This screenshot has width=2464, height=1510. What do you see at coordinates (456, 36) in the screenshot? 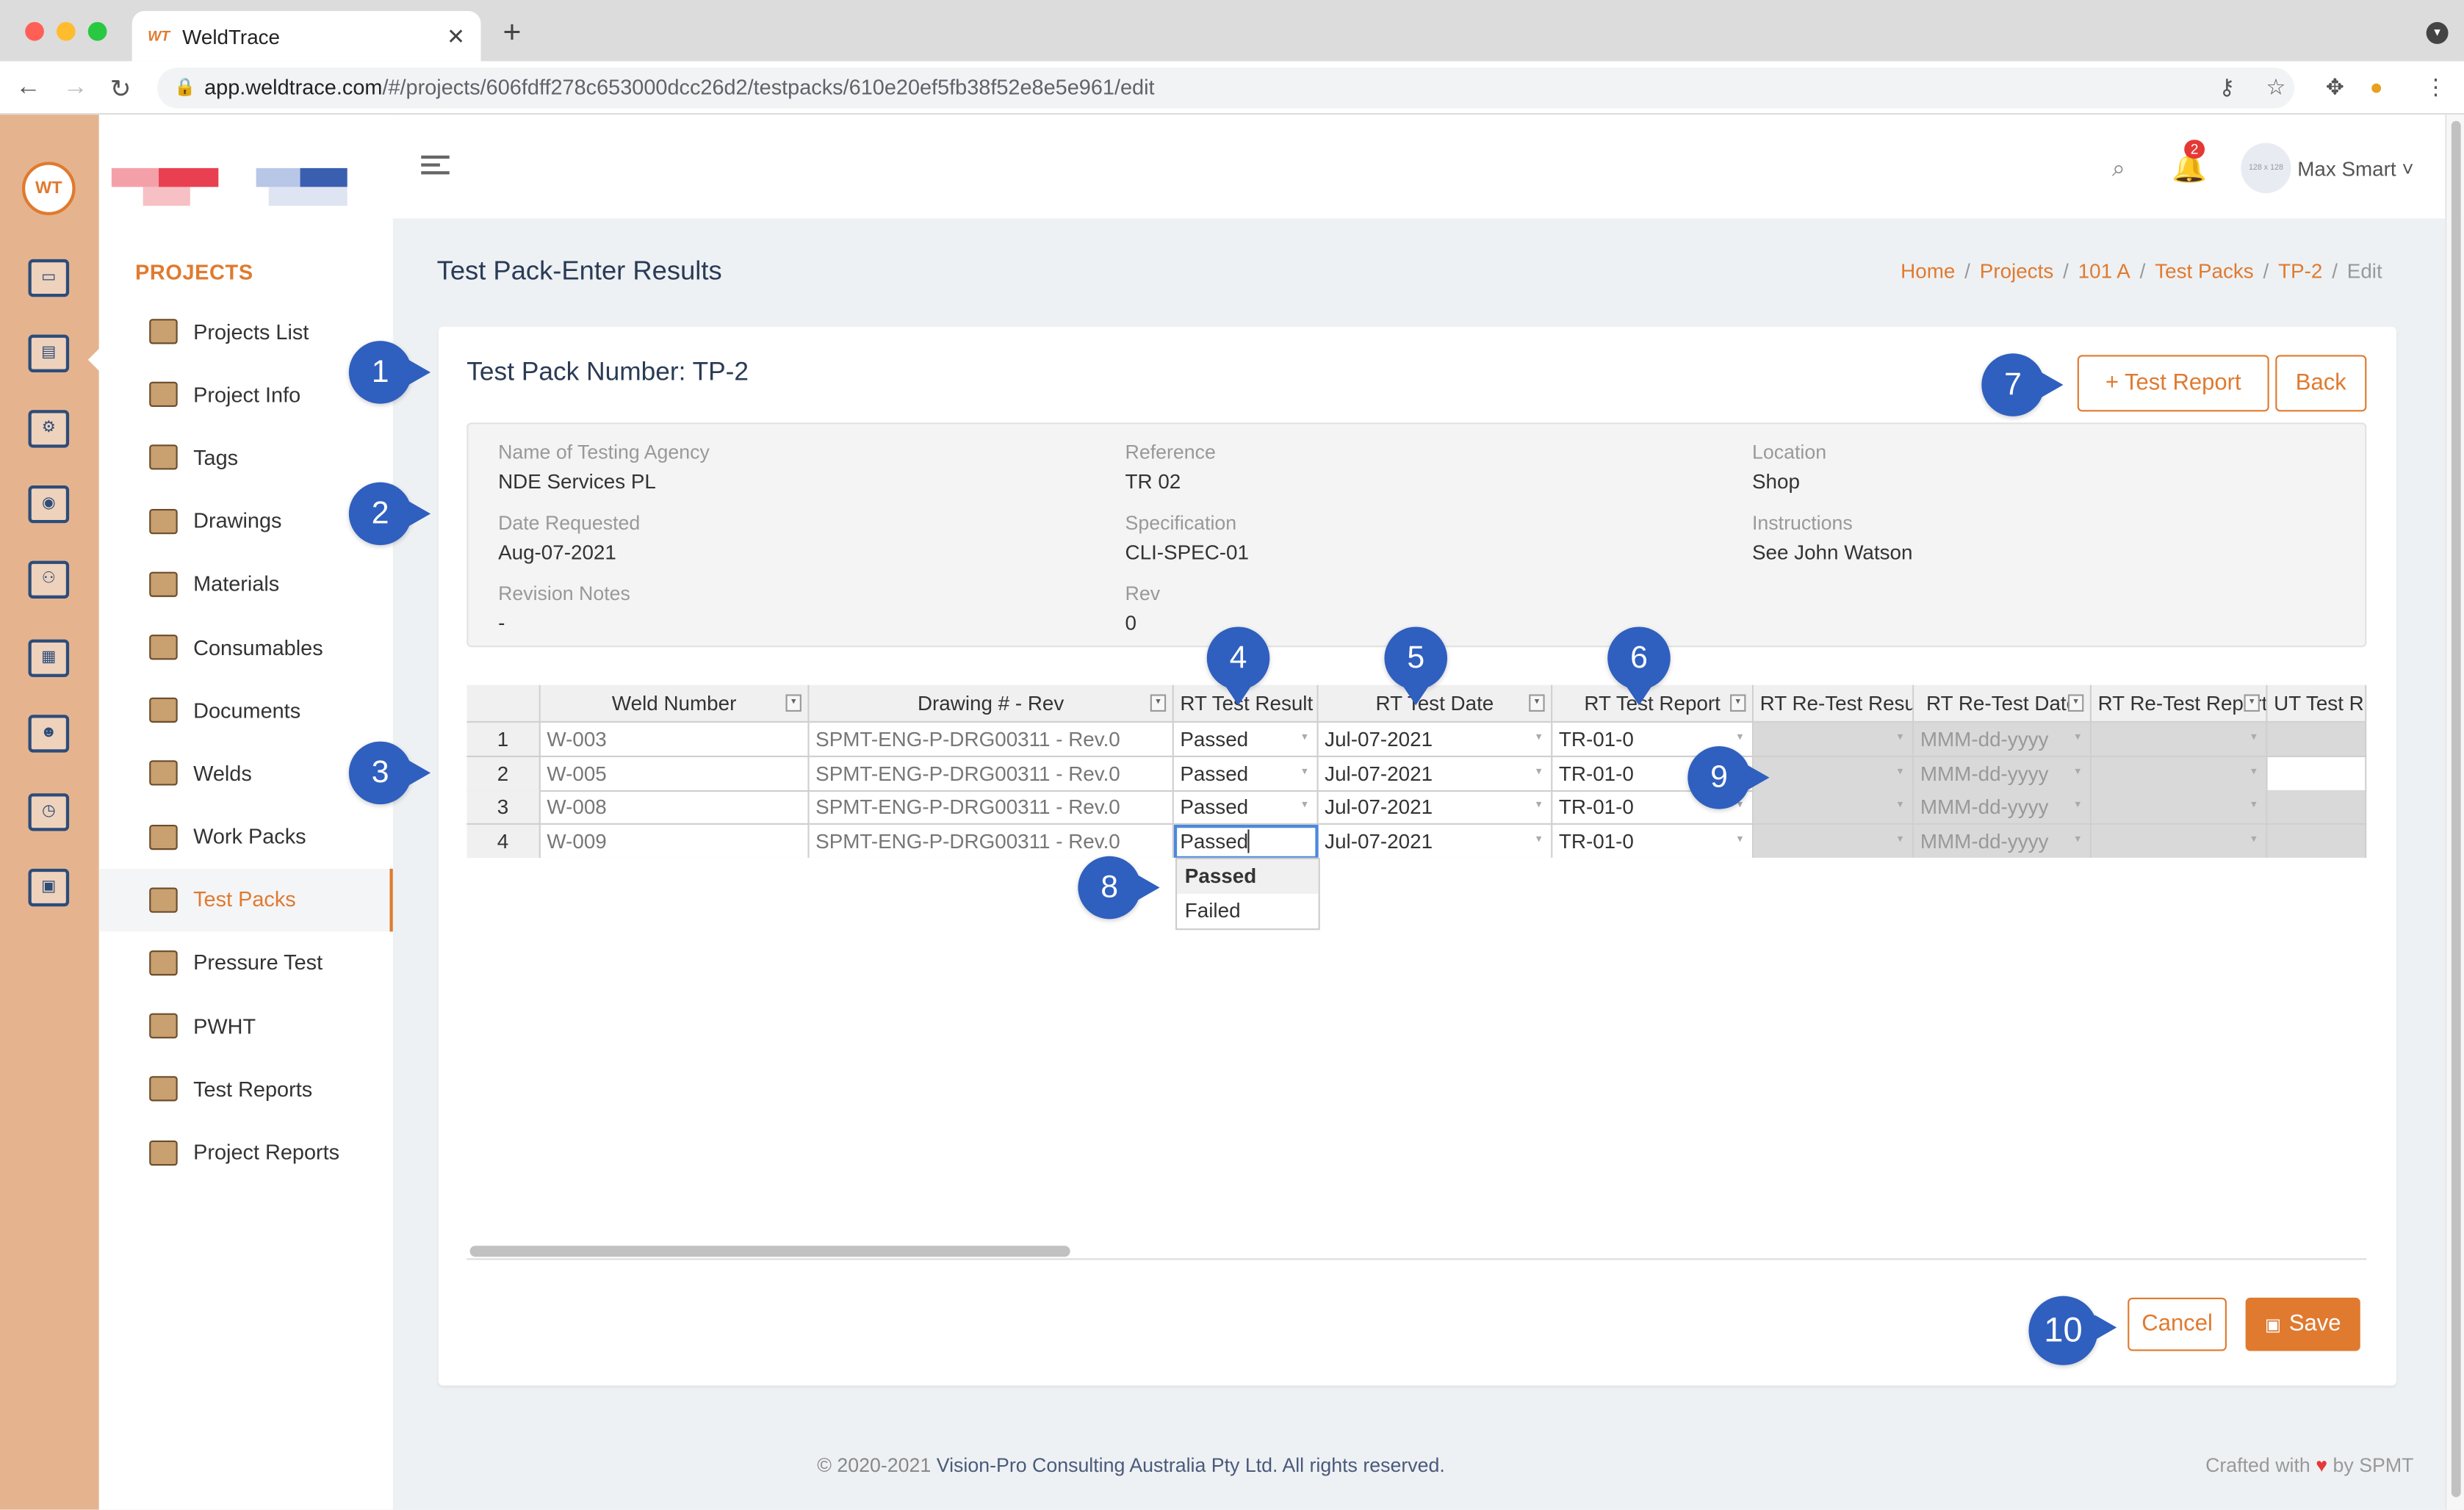
I see `close-tab-icon: ✕` at bounding box center [456, 36].